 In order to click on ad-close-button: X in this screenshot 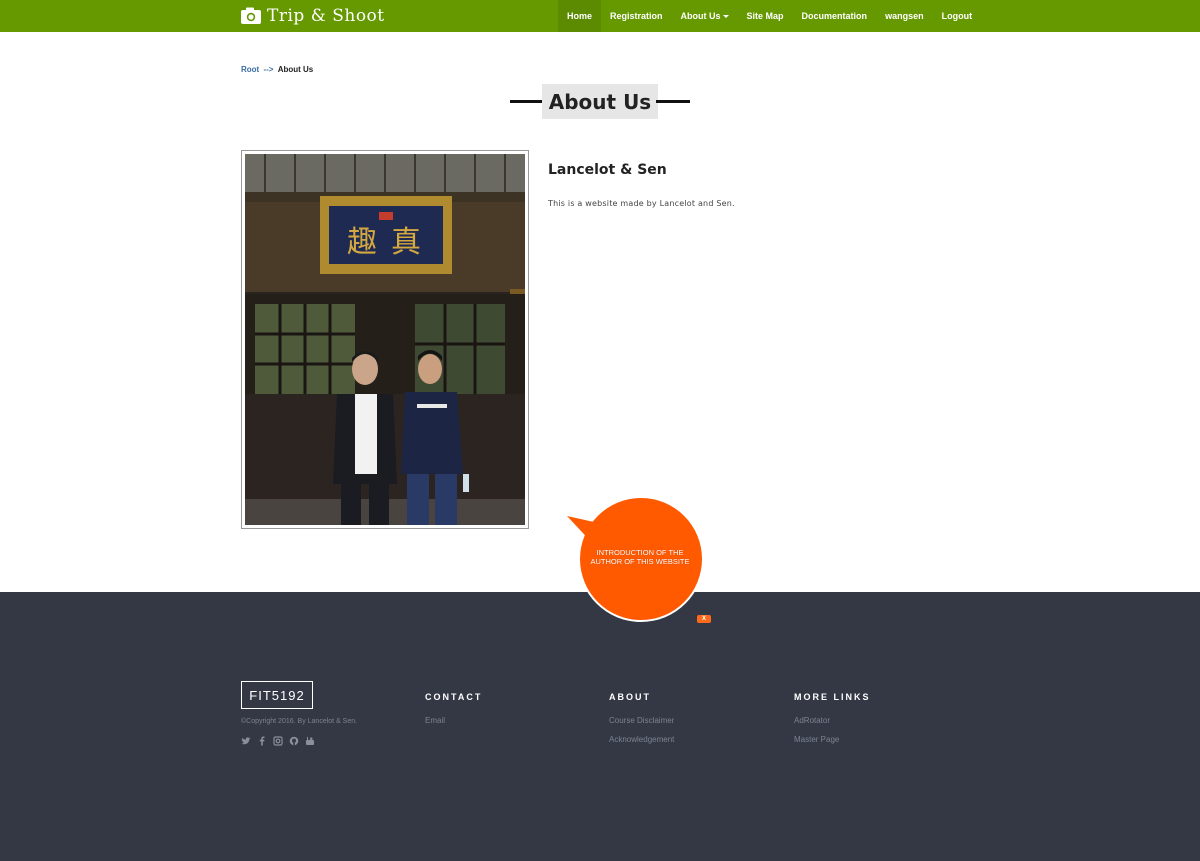, I will do `click(704, 619)`.